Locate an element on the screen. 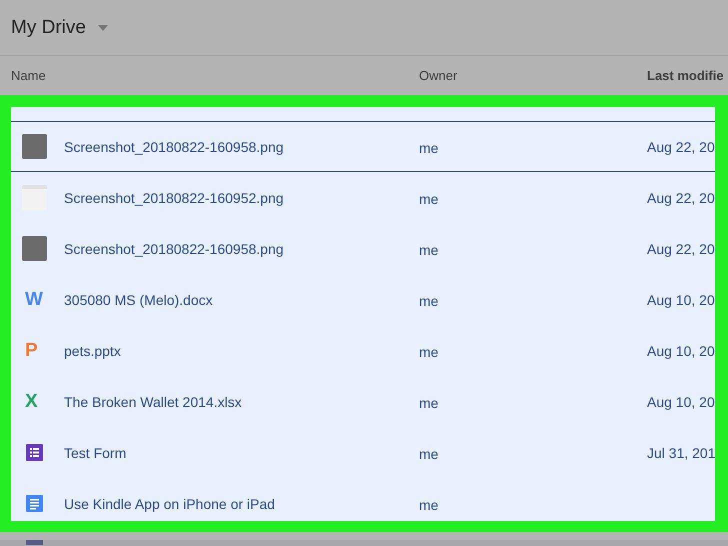  file-name: pets.pptx is located at coordinates (93, 350).